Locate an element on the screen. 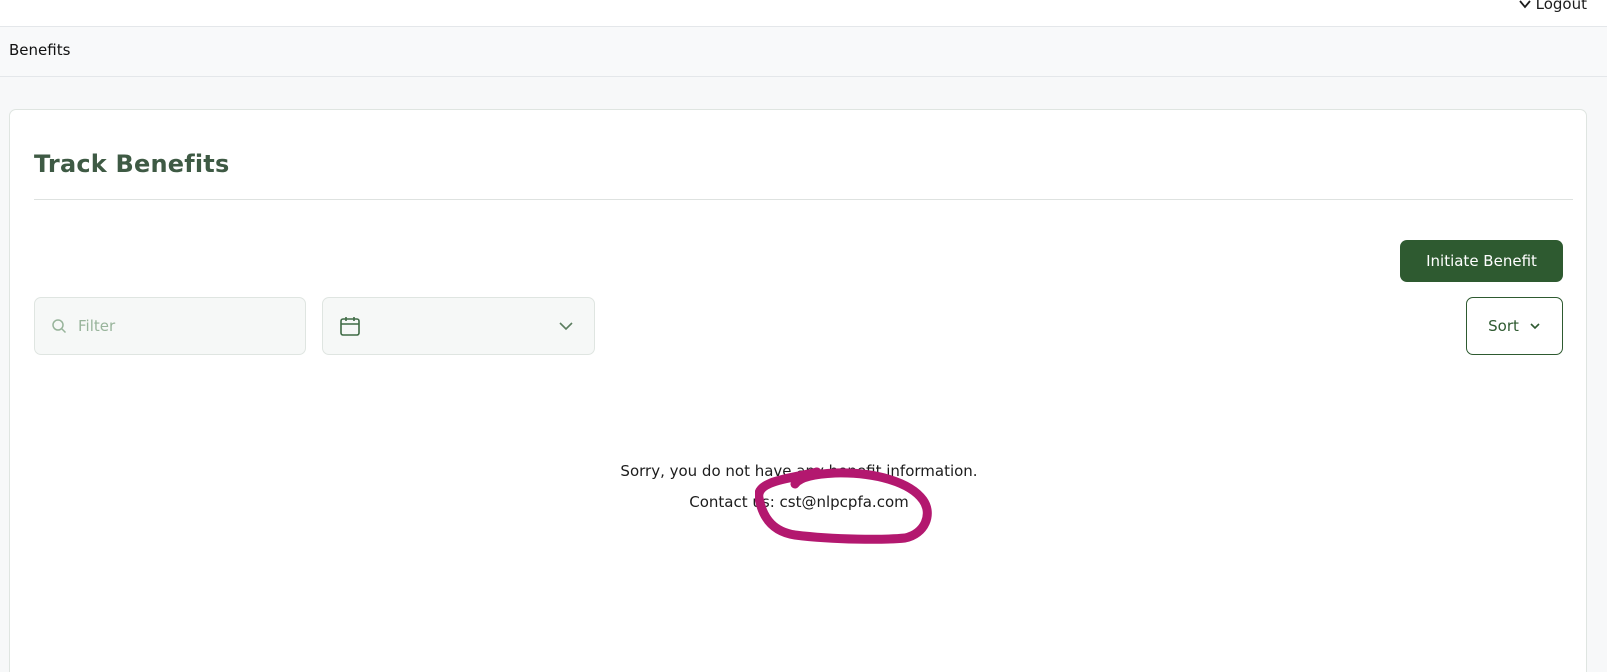  contact-prefix: Contact us: is located at coordinates (732, 502).